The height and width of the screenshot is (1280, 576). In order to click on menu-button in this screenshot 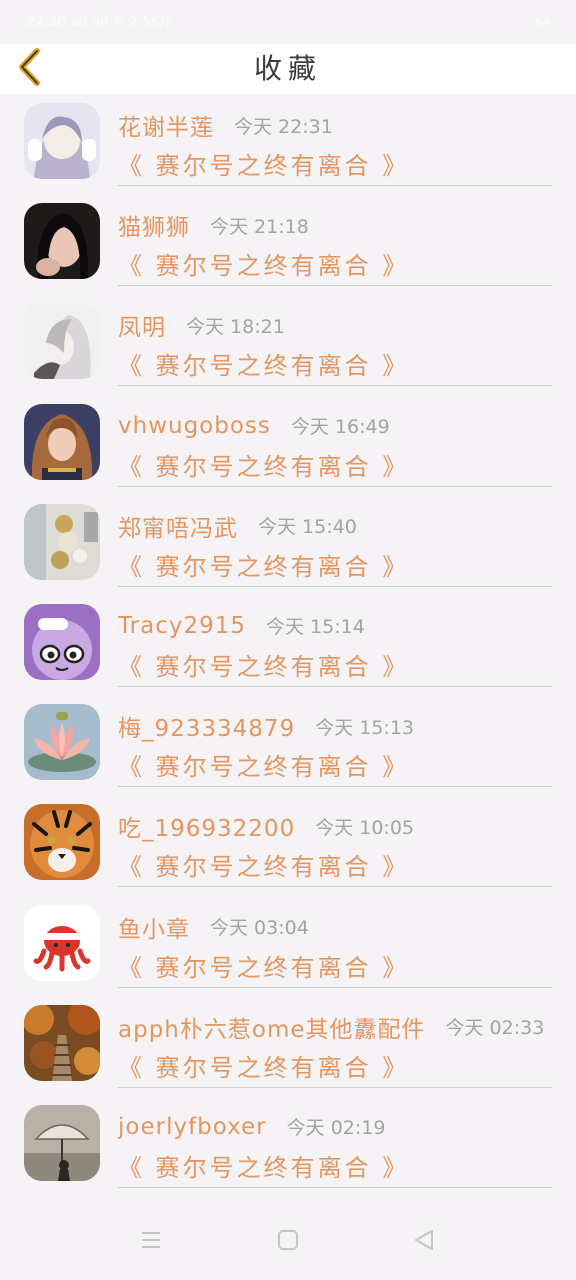, I will do `click(151, 1242)`.